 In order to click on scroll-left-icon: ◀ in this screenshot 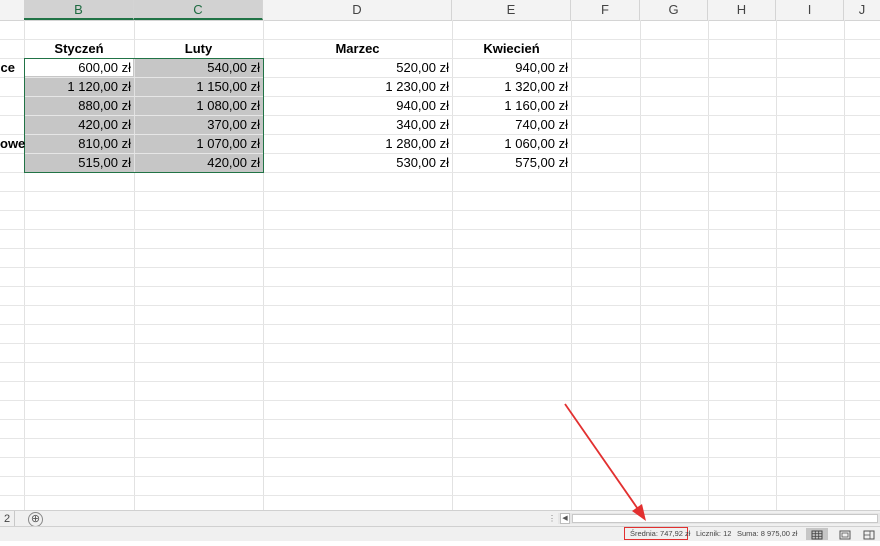, I will do `click(565, 518)`.